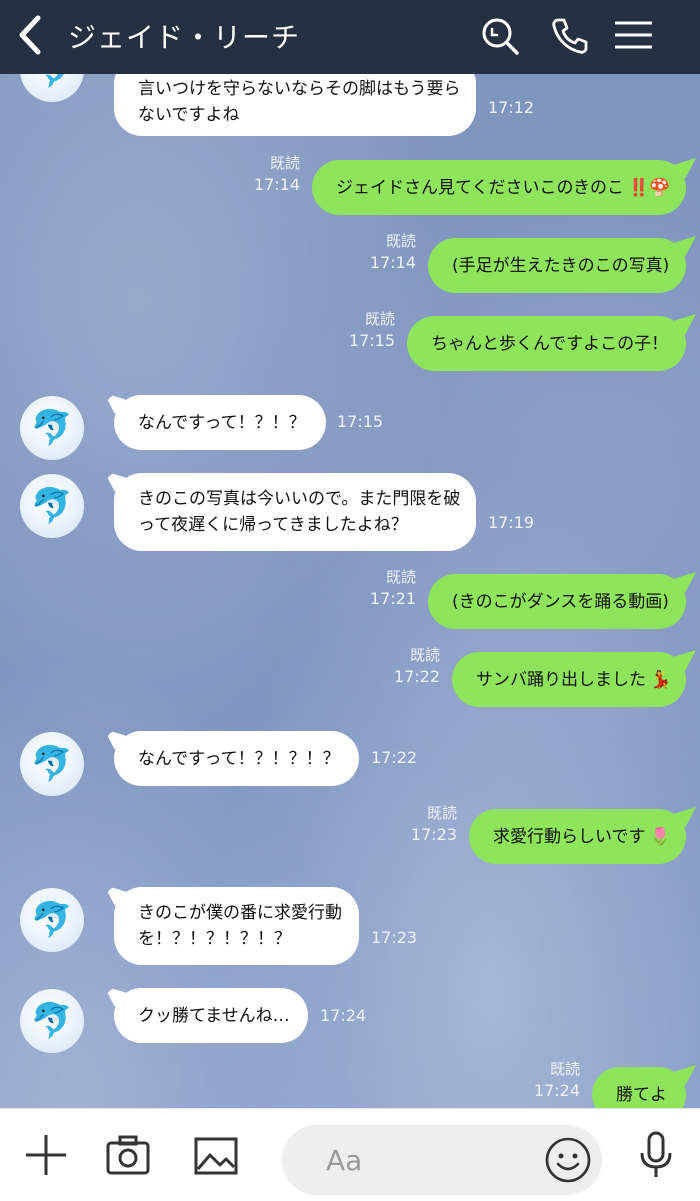 The width and height of the screenshot is (700, 1201). I want to click on dancer-emoji-icon: 💃, so click(661, 679).